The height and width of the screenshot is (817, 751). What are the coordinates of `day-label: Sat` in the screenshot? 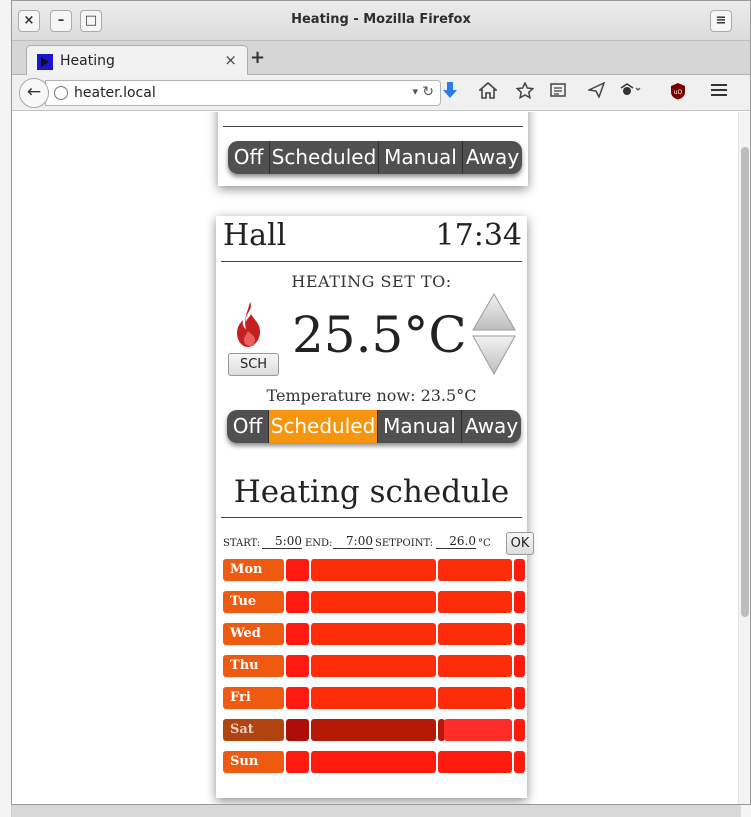 It's located at (253, 730).